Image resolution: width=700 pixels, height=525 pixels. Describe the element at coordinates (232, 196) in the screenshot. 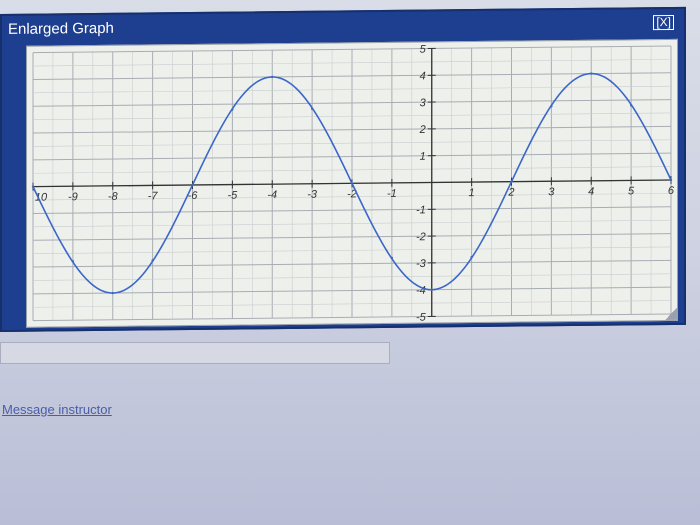

I see `x-tick-label: -5` at that location.